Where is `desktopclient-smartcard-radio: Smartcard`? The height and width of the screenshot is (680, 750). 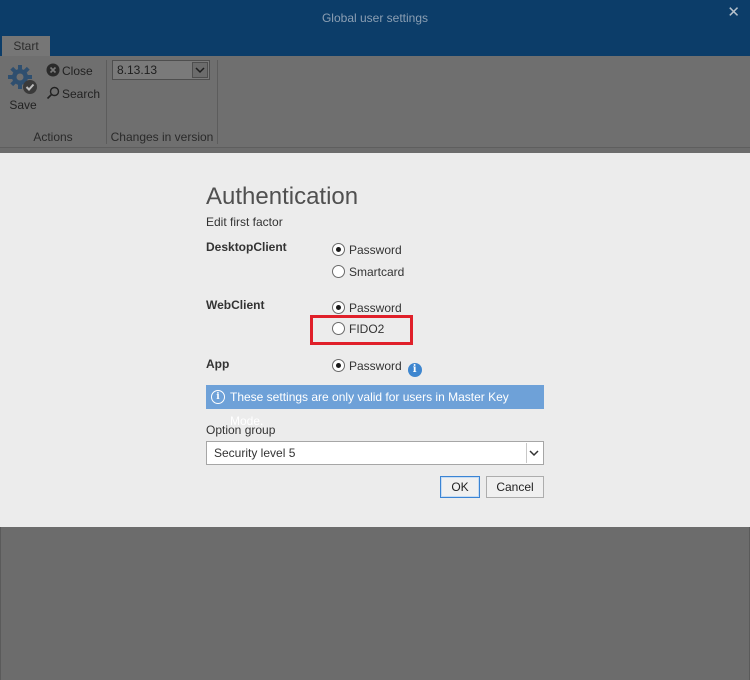 desktopclient-smartcard-radio: Smartcard is located at coordinates (368, 272).